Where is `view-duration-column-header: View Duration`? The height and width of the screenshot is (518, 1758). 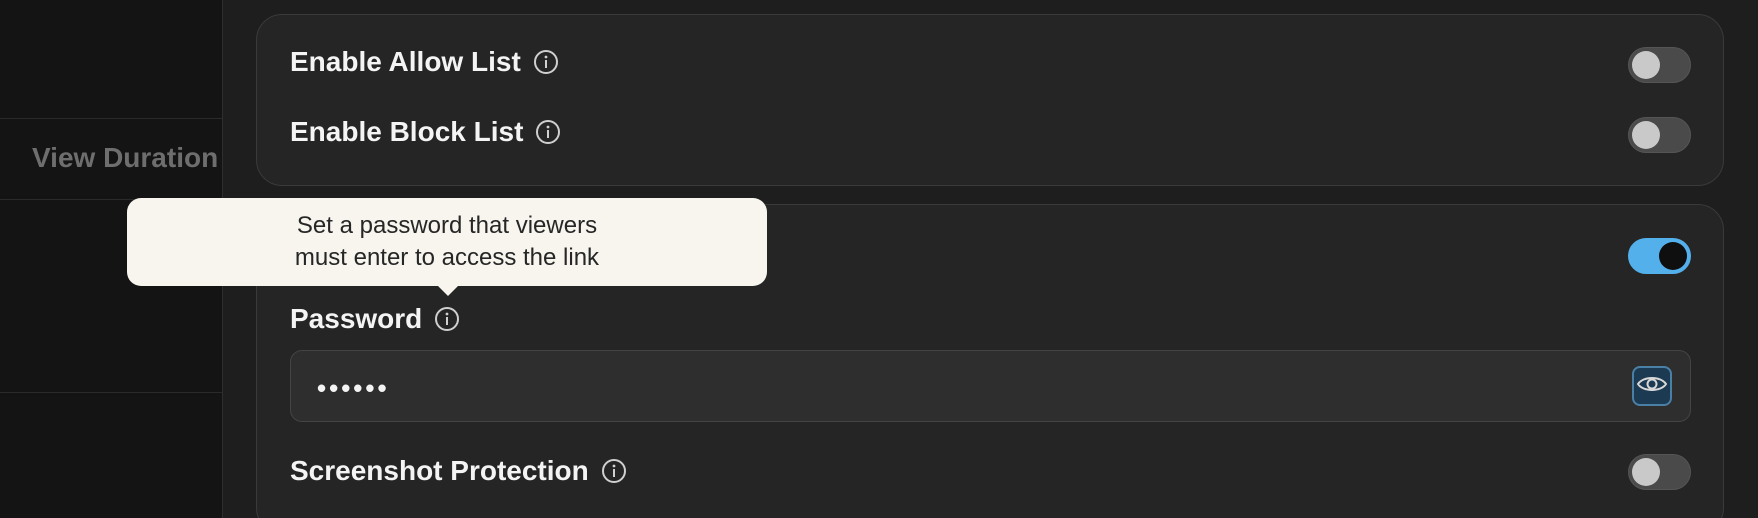
view-duration-column-header: View Duration is located at coordinates (125, 158).